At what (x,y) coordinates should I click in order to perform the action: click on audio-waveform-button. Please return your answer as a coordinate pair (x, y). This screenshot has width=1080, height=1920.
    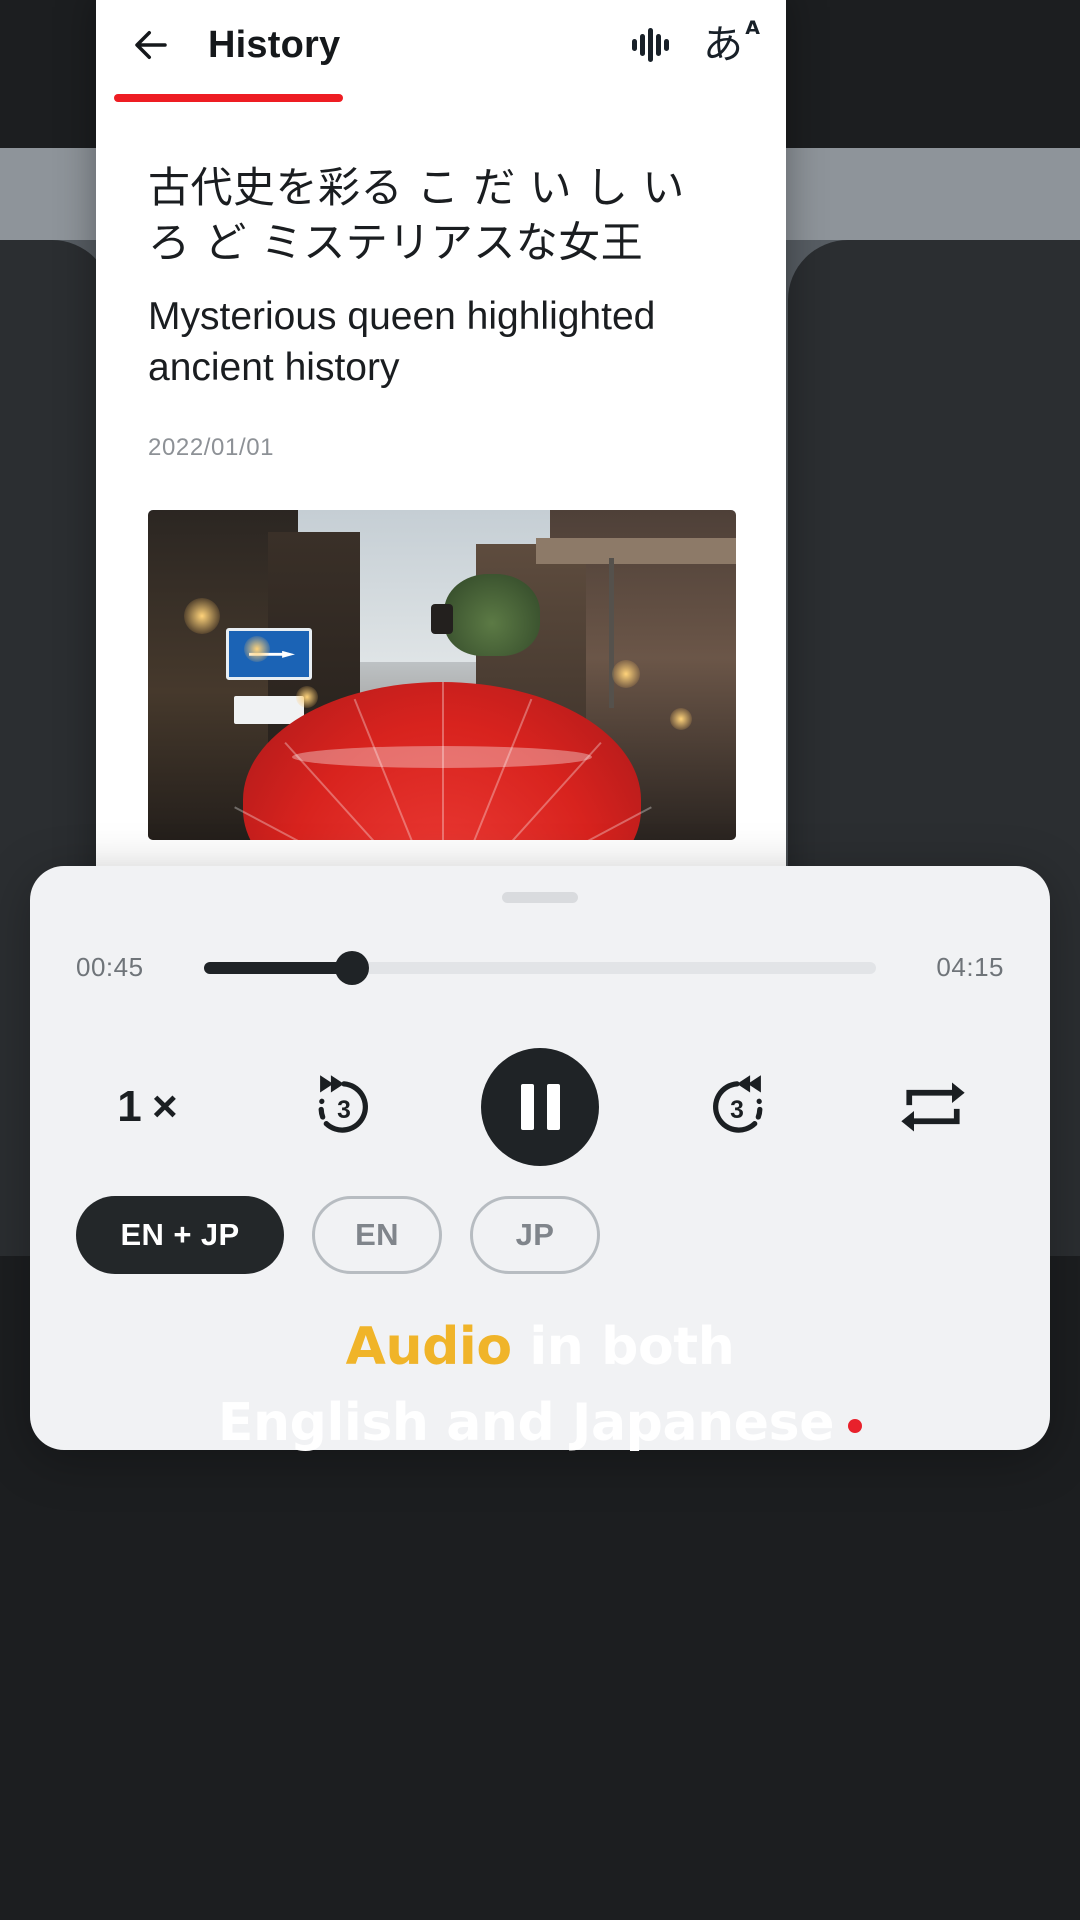
    Looking at the image, I should click on (649, 45).